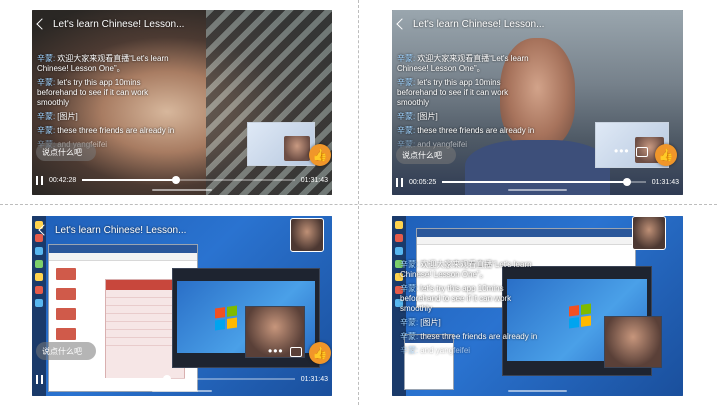 The image size is (717, 405). Describe the element at coordinates (296, 148) in the screenshot. I see `pip-avatar` at that location.